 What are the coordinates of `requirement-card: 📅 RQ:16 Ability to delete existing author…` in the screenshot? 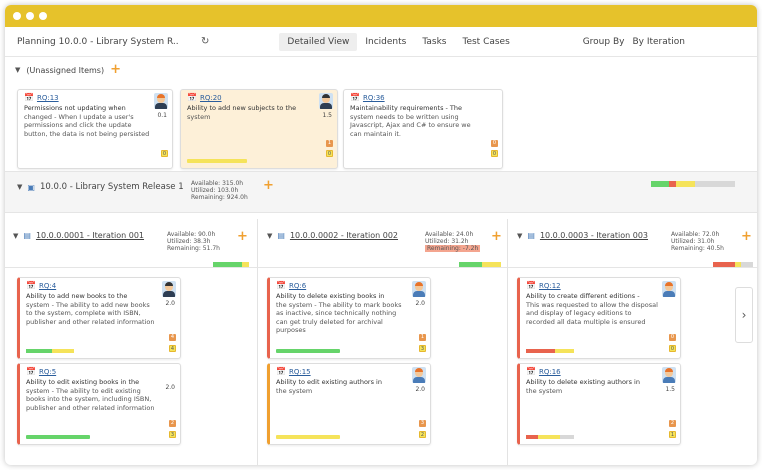 It's located at (599, 404).